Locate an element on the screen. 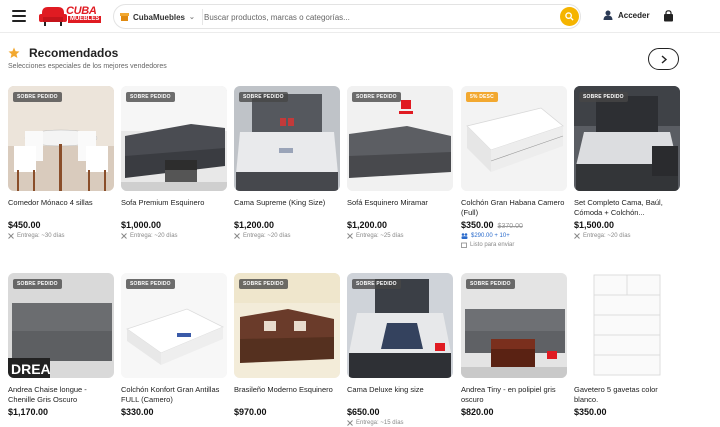 The height and width of the screenshot is (427, 720). search-bar: CubaMuebles ⌄ is located at coordinates (347, 16).